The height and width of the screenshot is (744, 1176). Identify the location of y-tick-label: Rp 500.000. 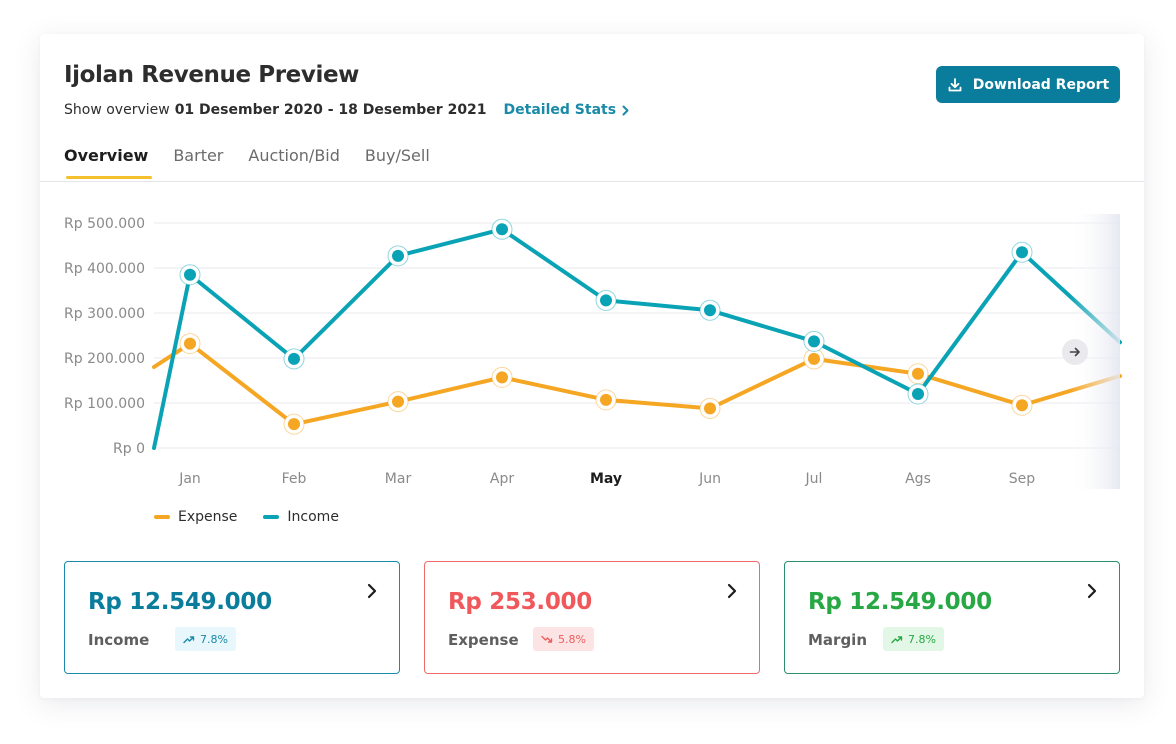
(104, 224).